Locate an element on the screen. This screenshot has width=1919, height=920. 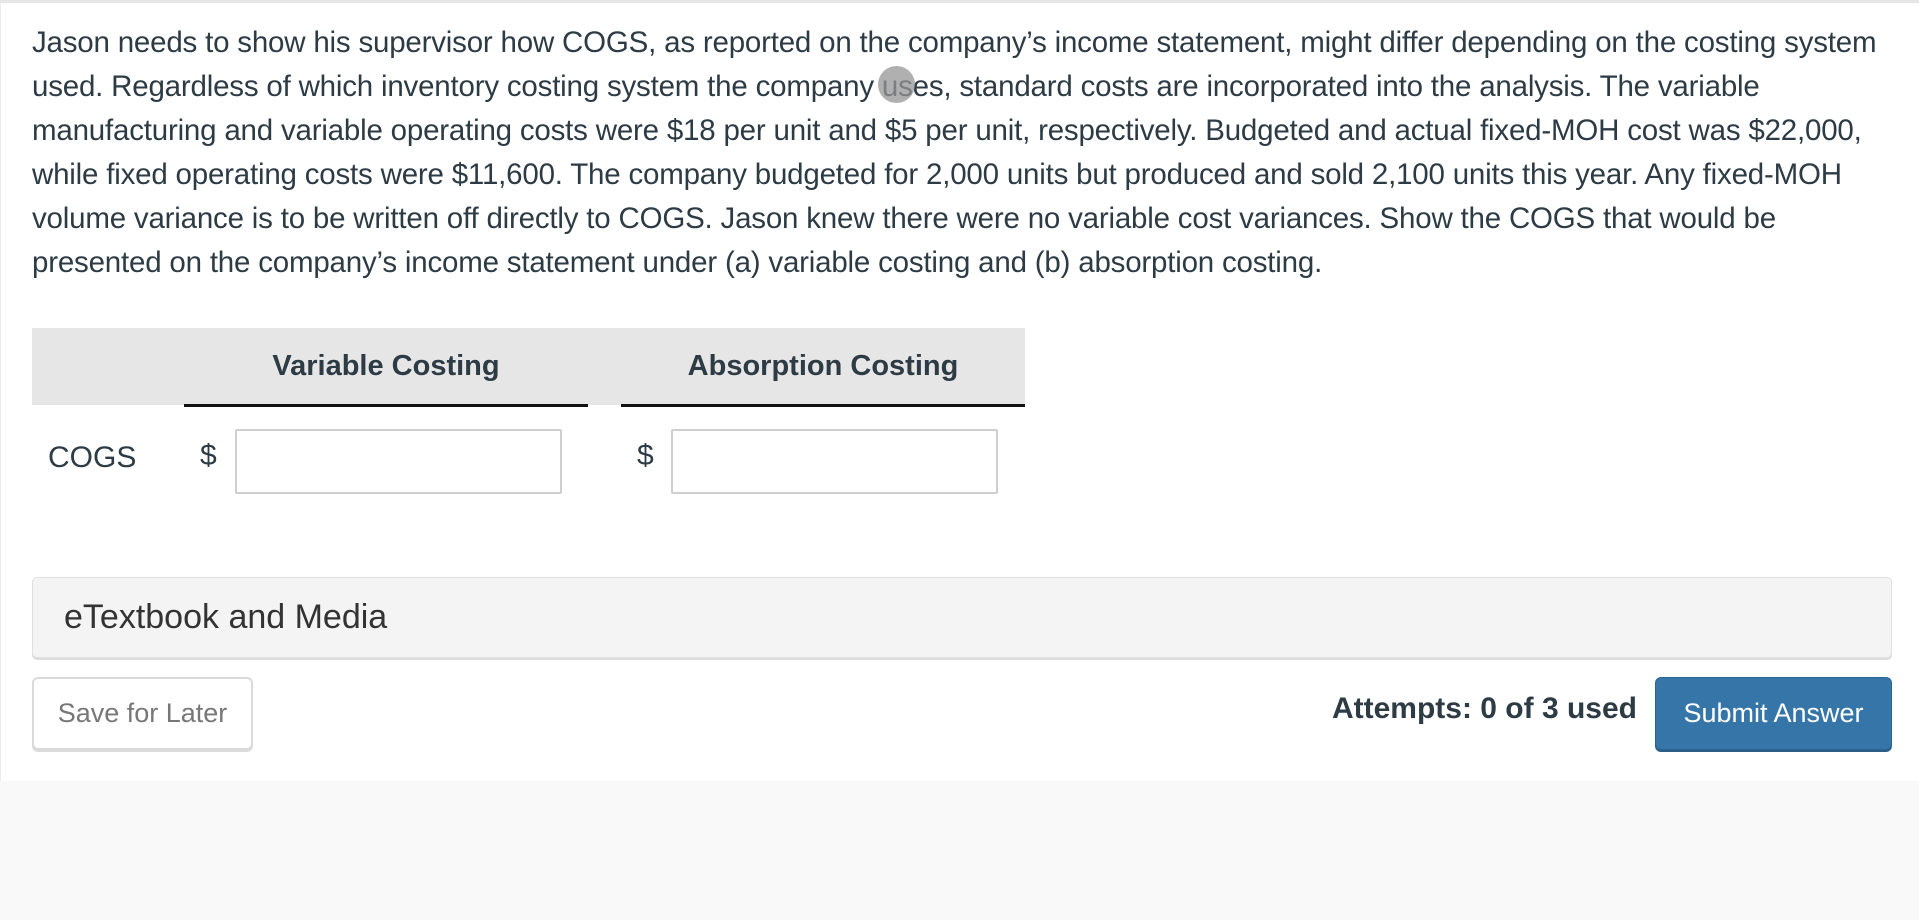
etextbook-media-label: eTextbook and Media is located at coordinates (226, 617).